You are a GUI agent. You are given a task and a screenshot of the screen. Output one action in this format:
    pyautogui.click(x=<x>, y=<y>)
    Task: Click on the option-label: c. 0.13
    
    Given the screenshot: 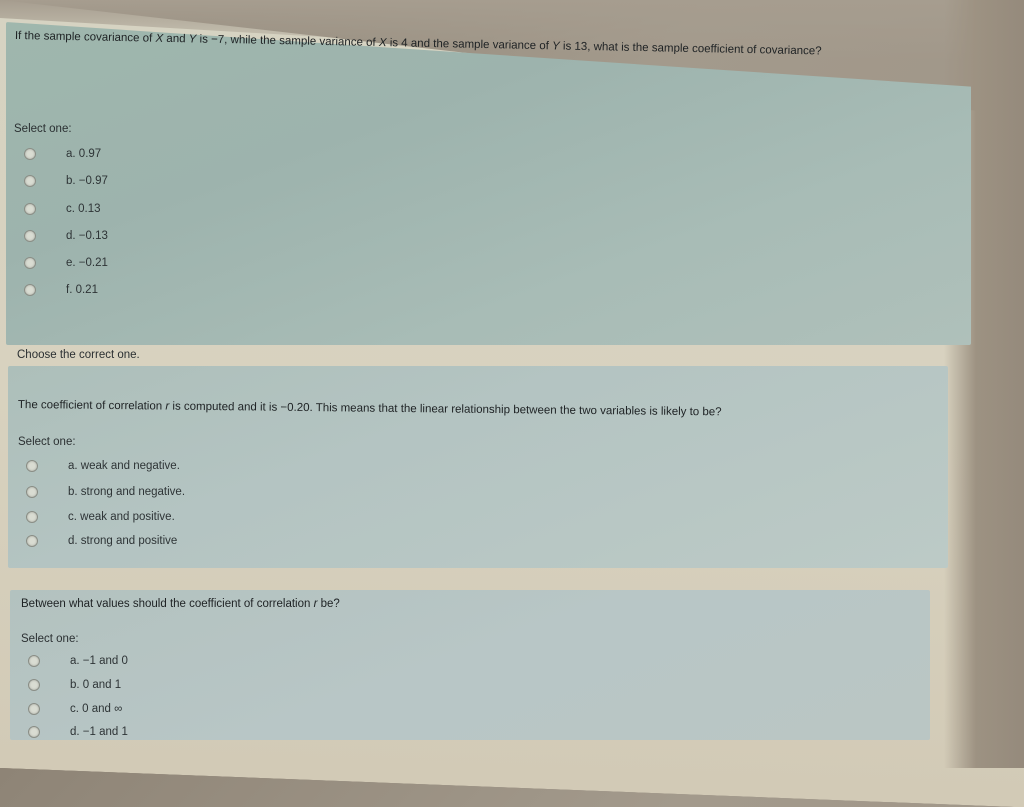 What is the action you would take?
    pyautogui.click(x=83, y=209)
    